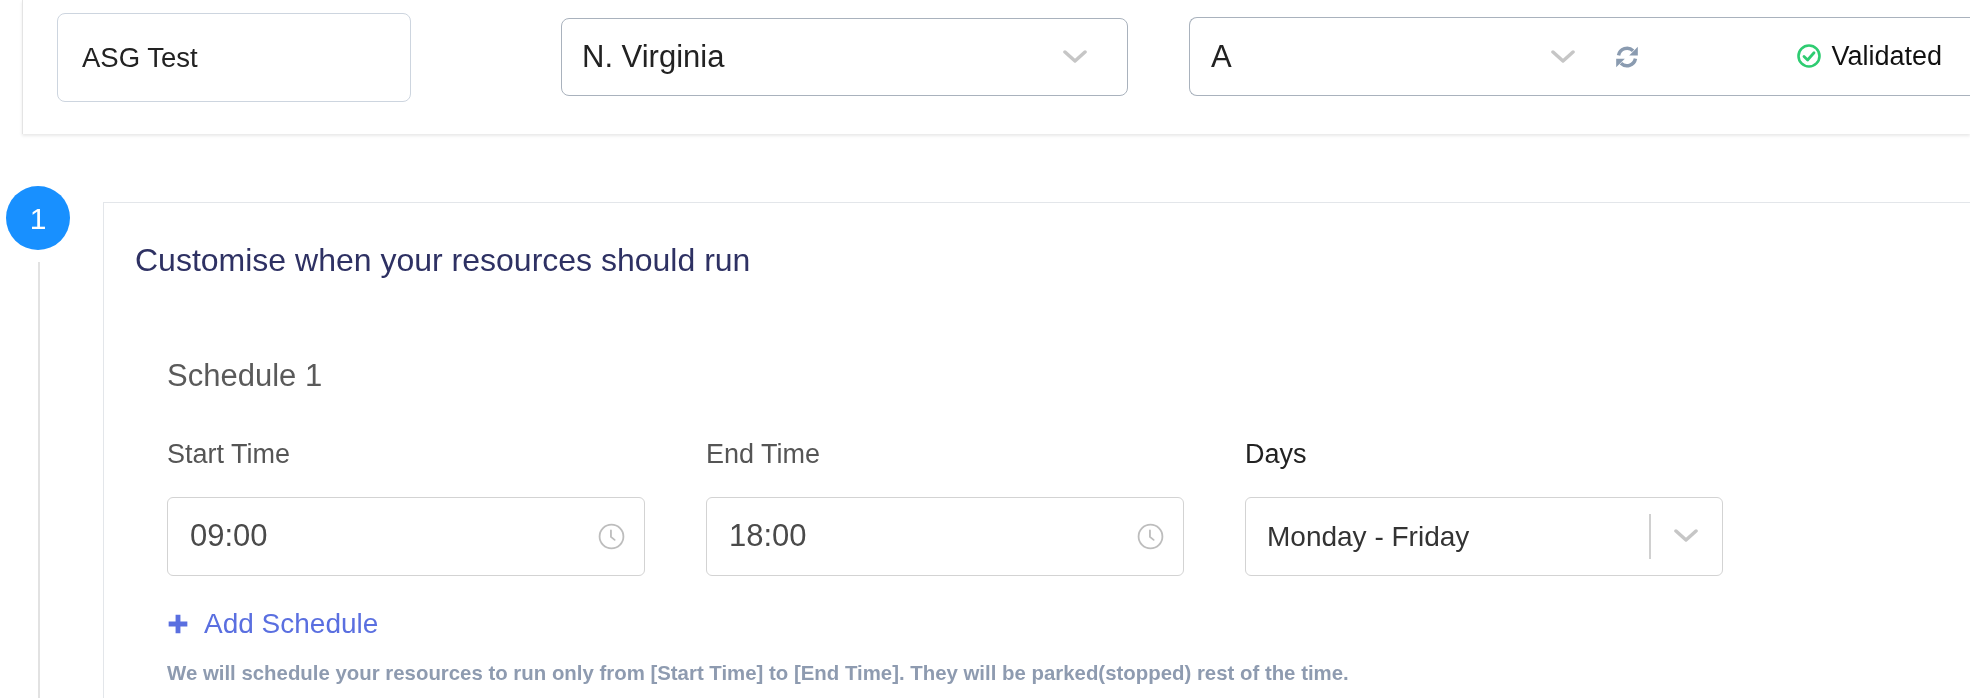 This screenshot has width=1970, height=698. What do you see at coordinates (1886, 56) in the screenshot?
I see `status-text: Validated` at bounding box center [1886, 56].